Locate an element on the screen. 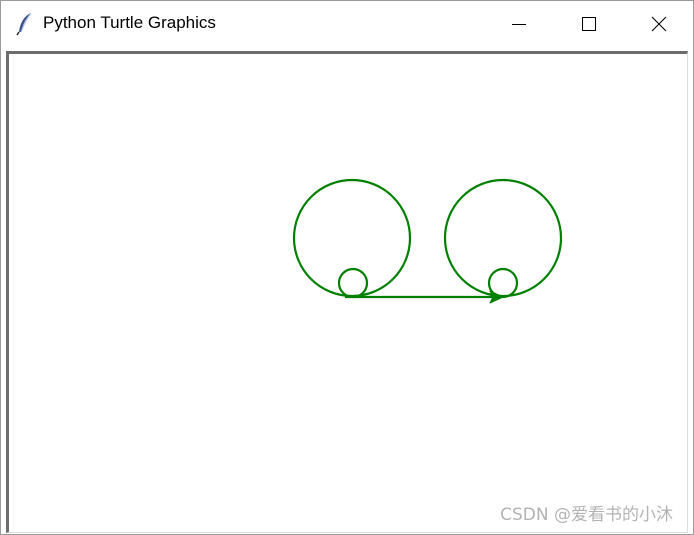  minimize-icon is located at coordinates (519, 24).